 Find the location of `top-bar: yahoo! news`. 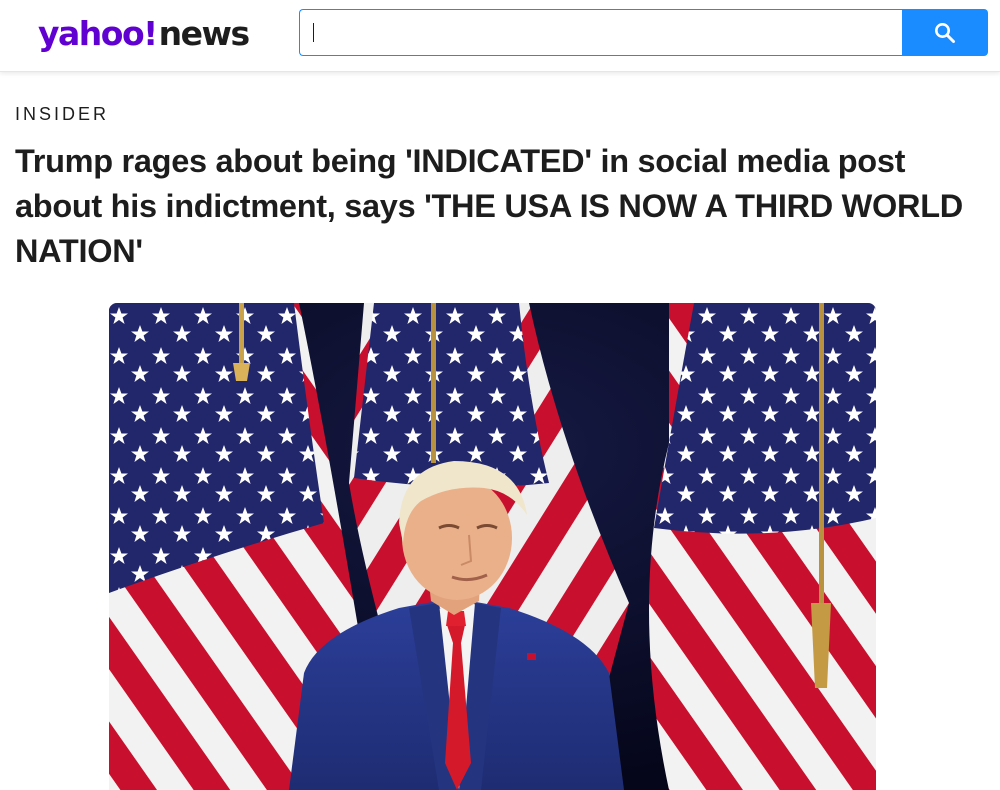

top-bar: yahoo! news is located at coordinates (500, 36).